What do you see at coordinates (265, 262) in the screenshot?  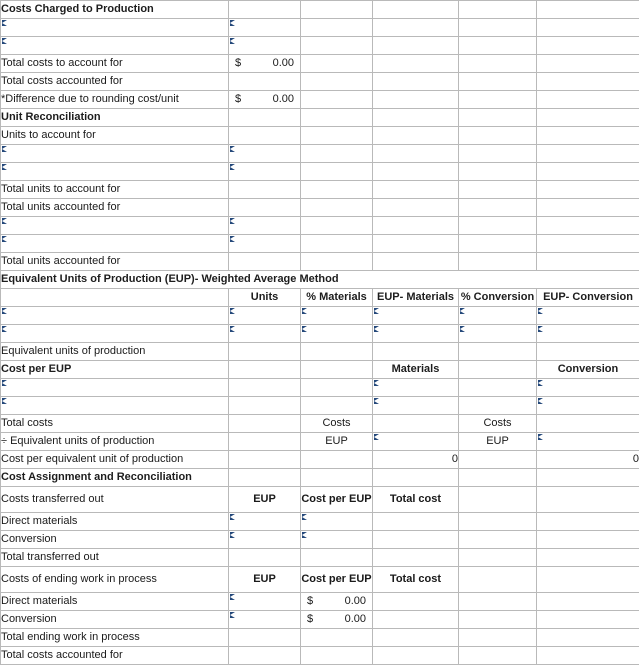 I see `total-units-accounted-bottom-value` at bounding box center [265, 262].